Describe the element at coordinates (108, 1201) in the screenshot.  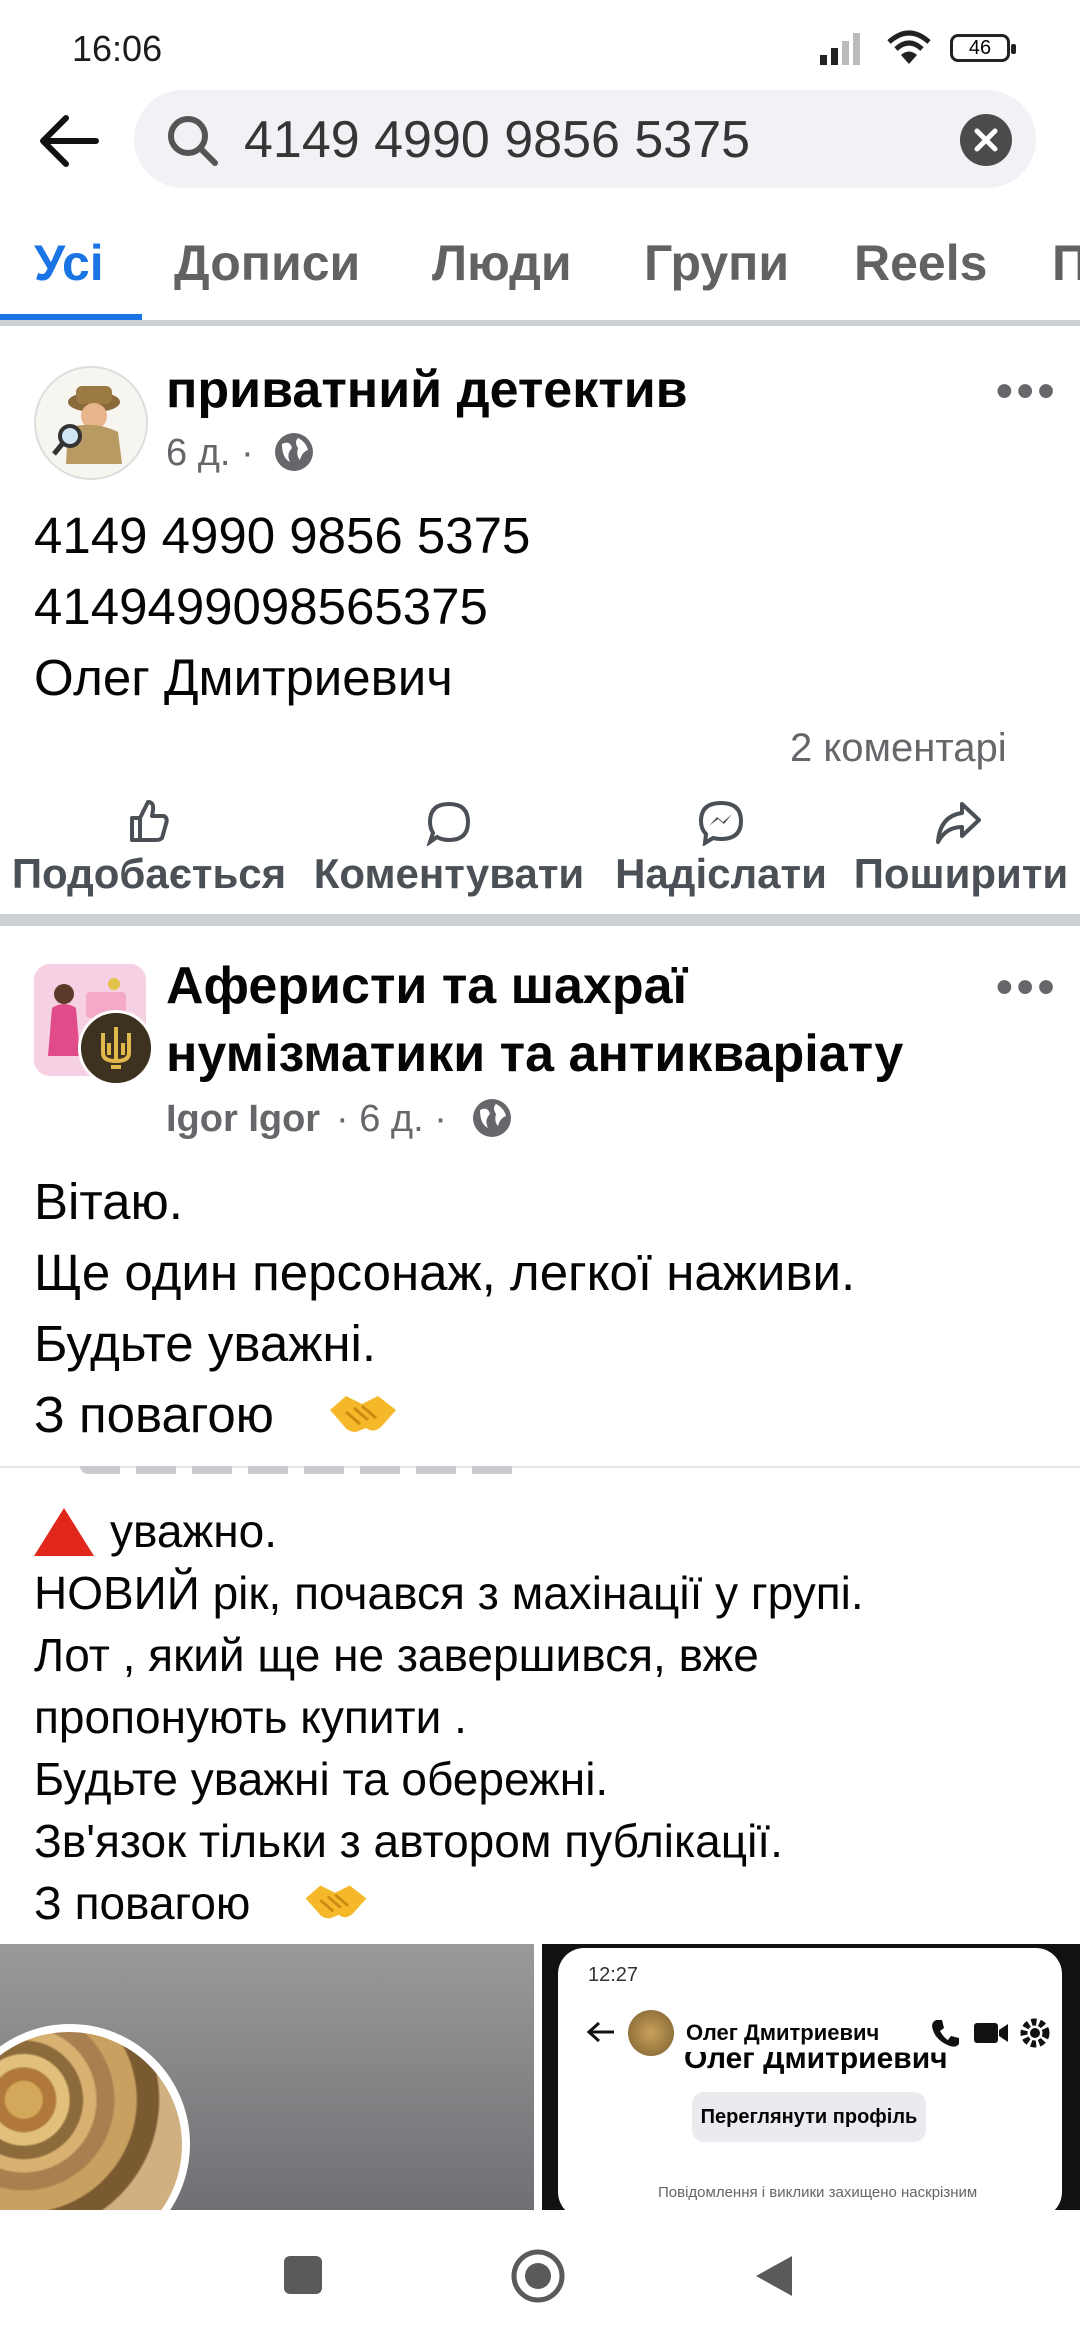
I see `post-text-line: Вітаю.` at that location.